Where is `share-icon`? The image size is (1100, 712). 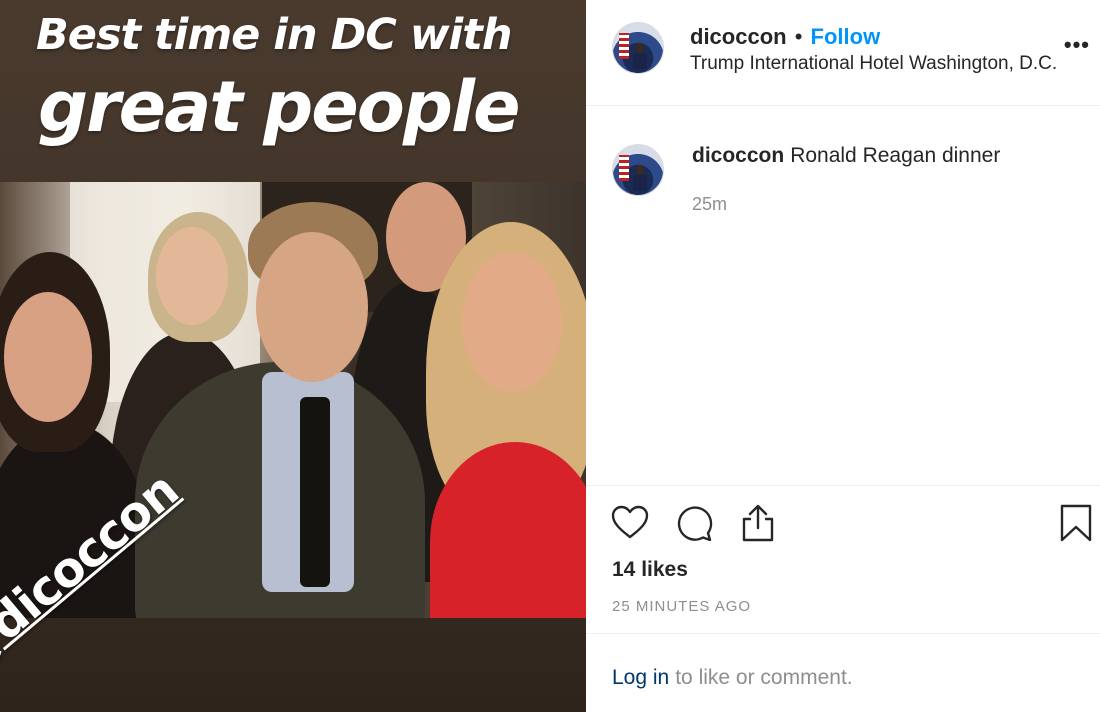 share-icon is located at coordinates (758, 523).